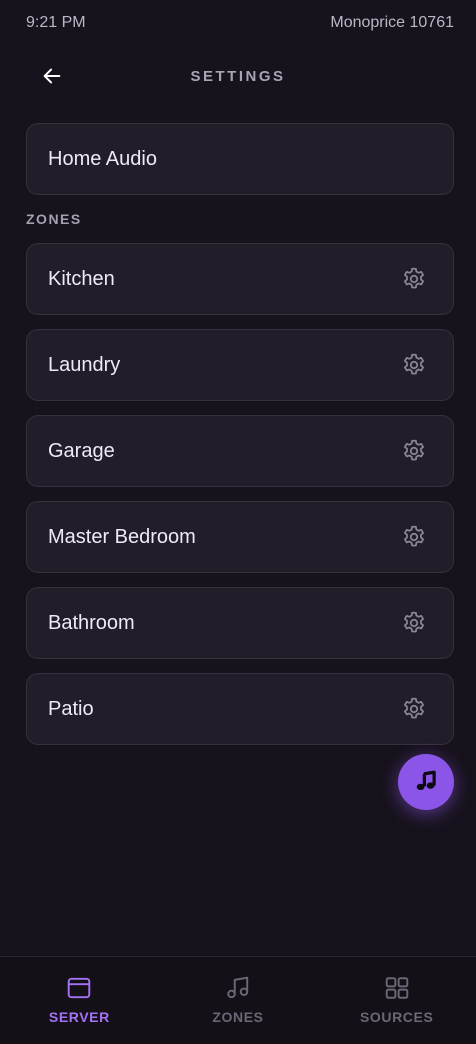 Image resolution: width=476 pixels, height=1044 pixels. I want to click on zone-label: Master Bedroom, so click(122, 536).